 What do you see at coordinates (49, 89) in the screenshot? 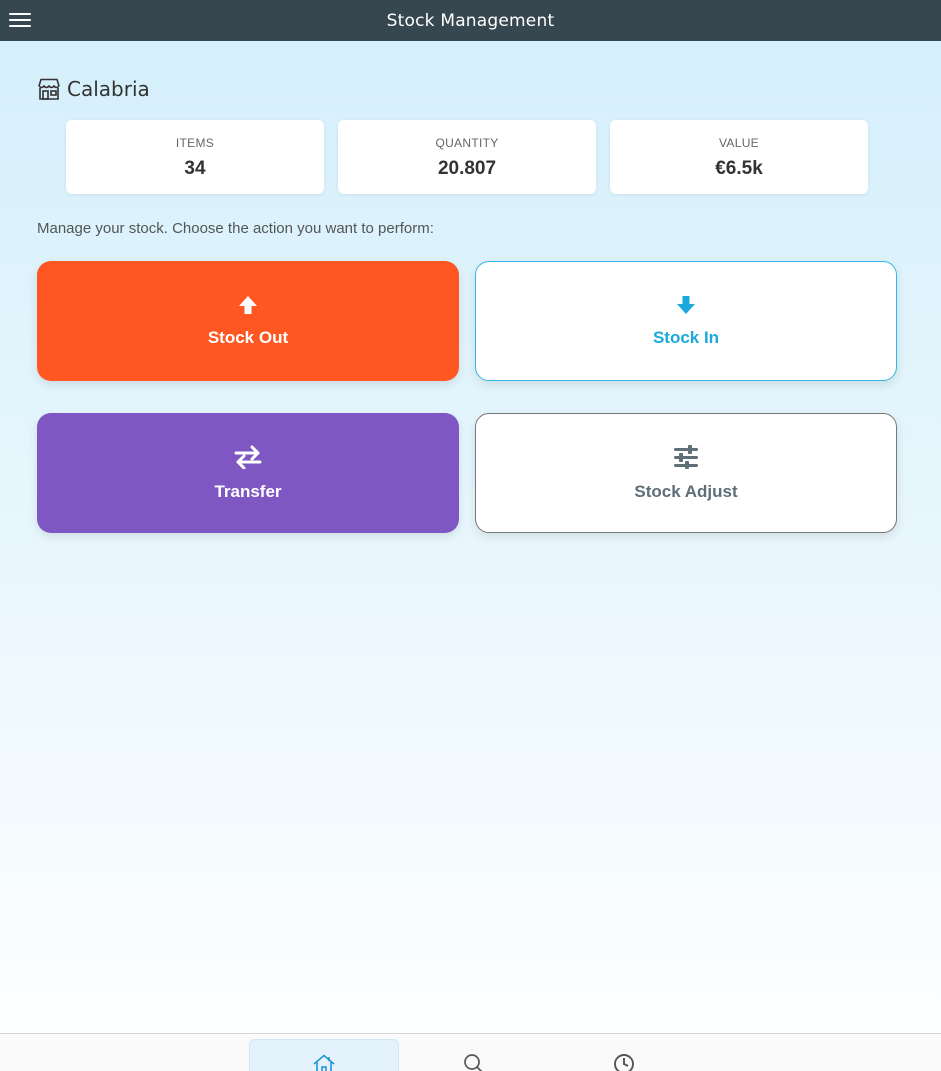
I see `store-icon` at bounding box center [49, 89].